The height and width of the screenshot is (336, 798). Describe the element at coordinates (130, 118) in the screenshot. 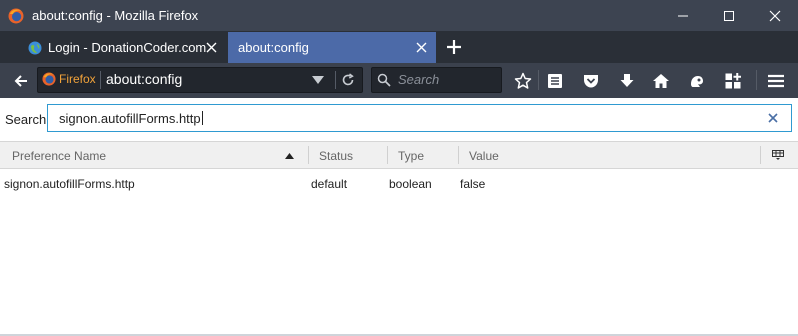

I see `search-value: signon.autofillForms.http` at that location.